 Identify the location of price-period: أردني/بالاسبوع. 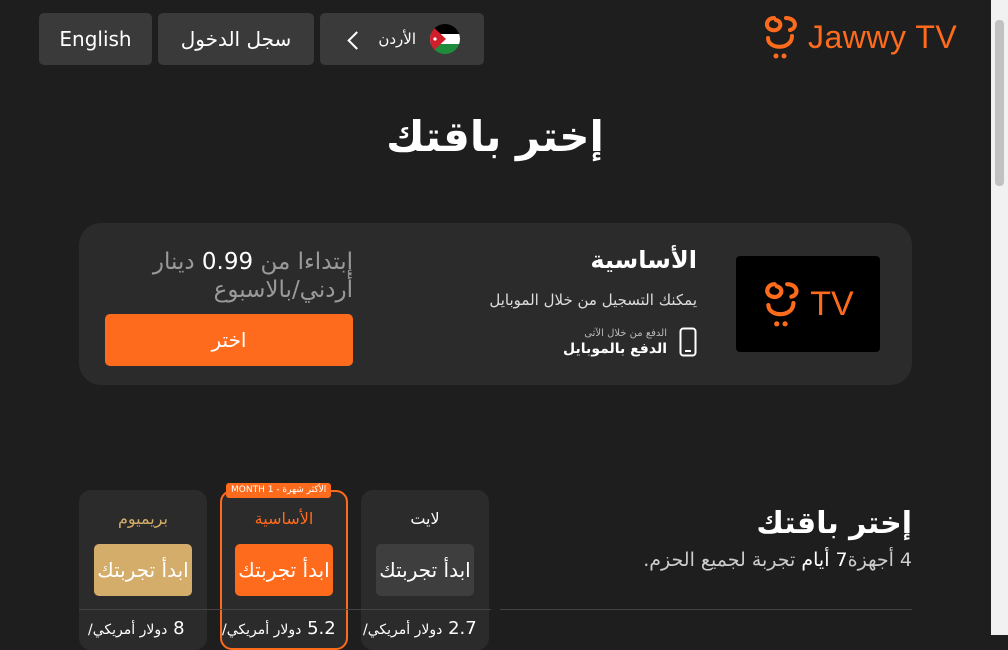
(283, 290).